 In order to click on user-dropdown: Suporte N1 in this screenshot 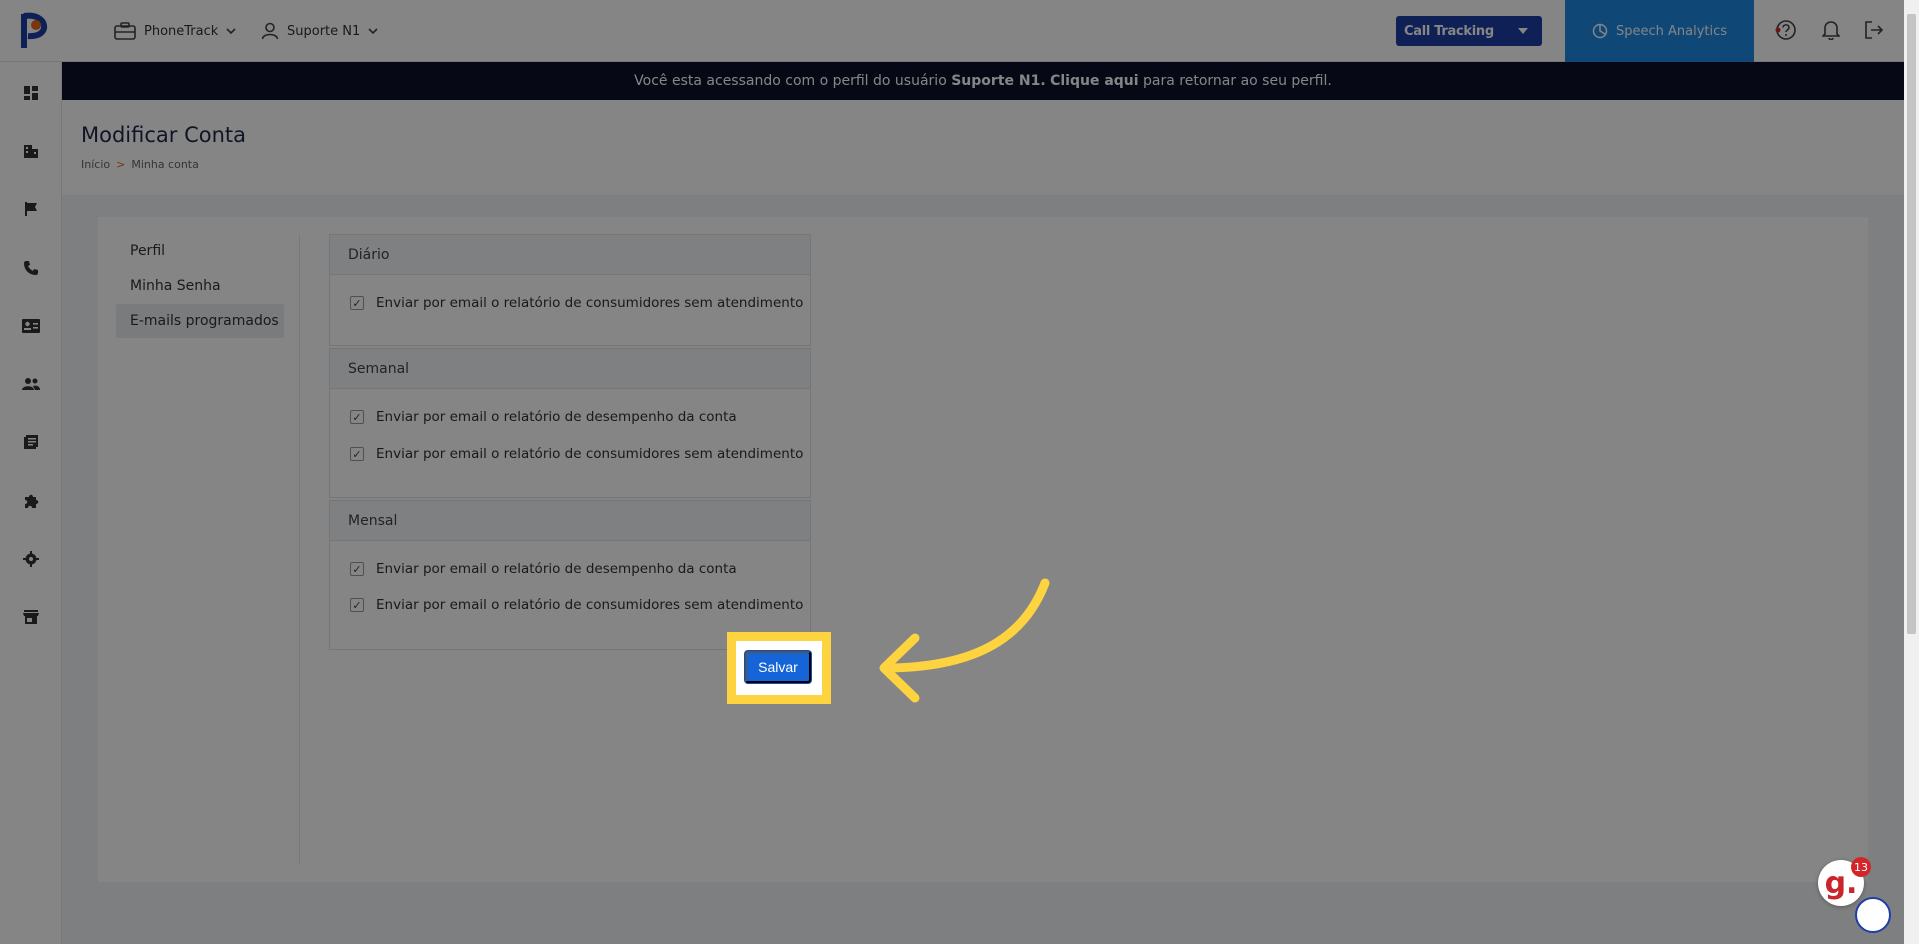, I will do `click(319, 31)`.